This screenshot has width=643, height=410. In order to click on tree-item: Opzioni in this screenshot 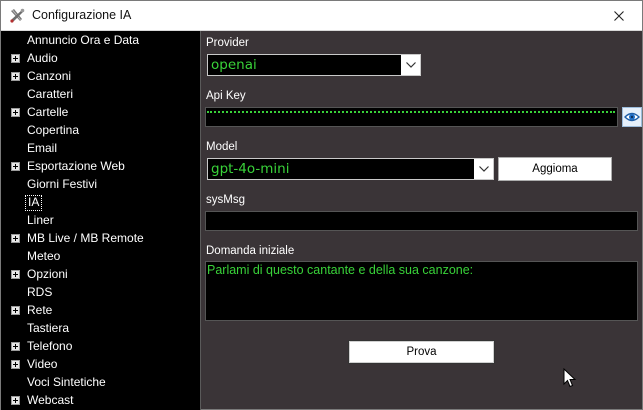, I will do `click(100, 275)`.